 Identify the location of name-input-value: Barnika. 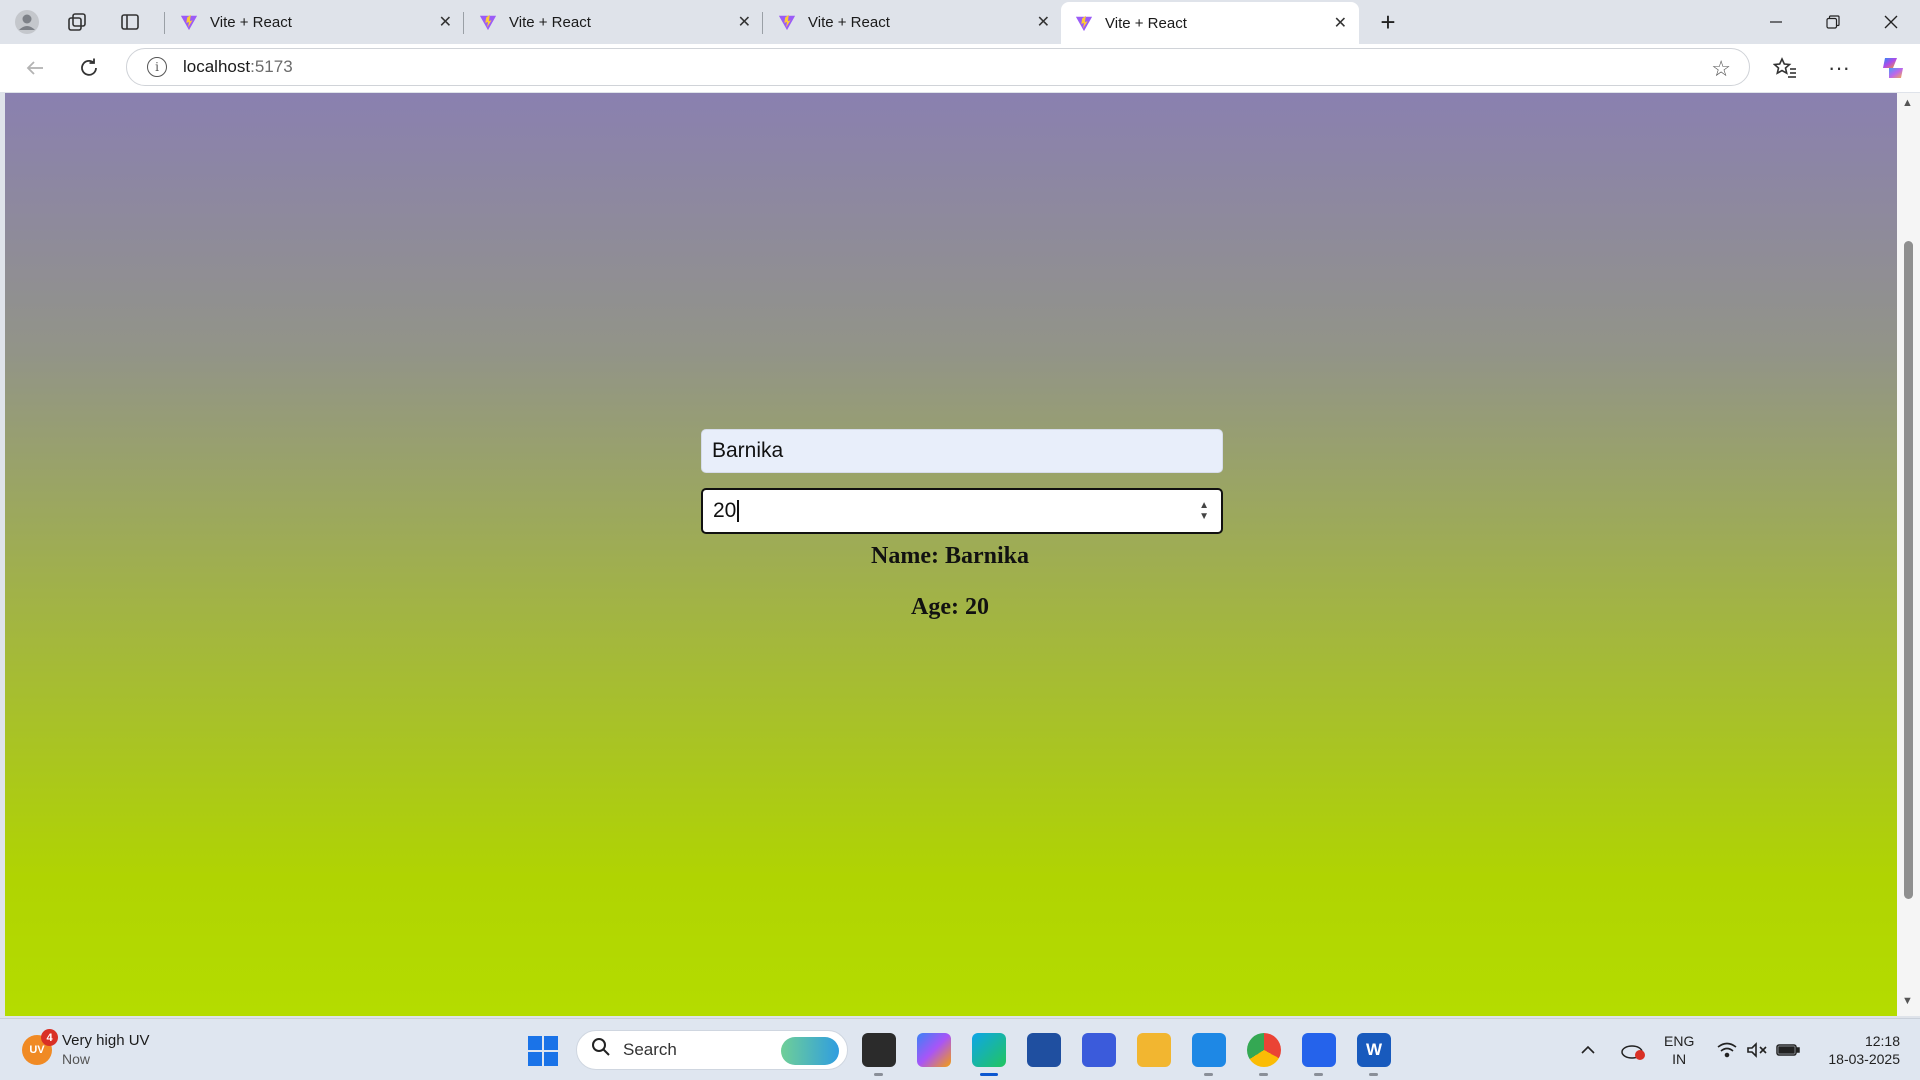
(748, 450).